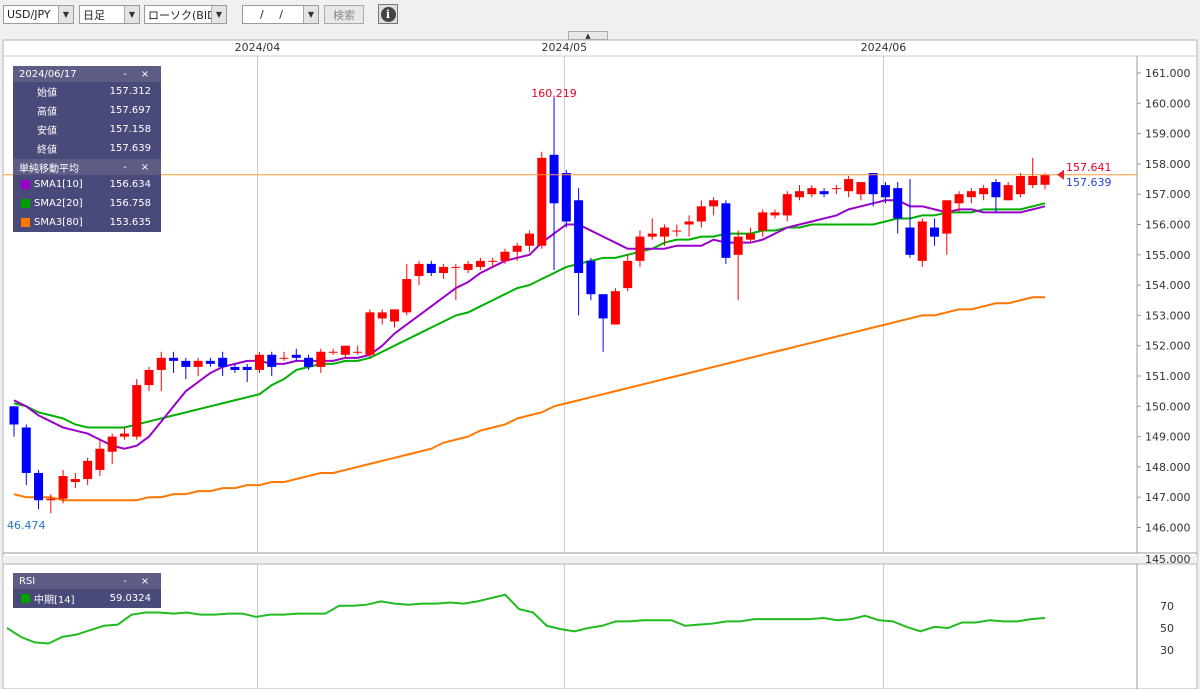  I want to click on last-price-label-2: 157.639, so click(1089, 182).